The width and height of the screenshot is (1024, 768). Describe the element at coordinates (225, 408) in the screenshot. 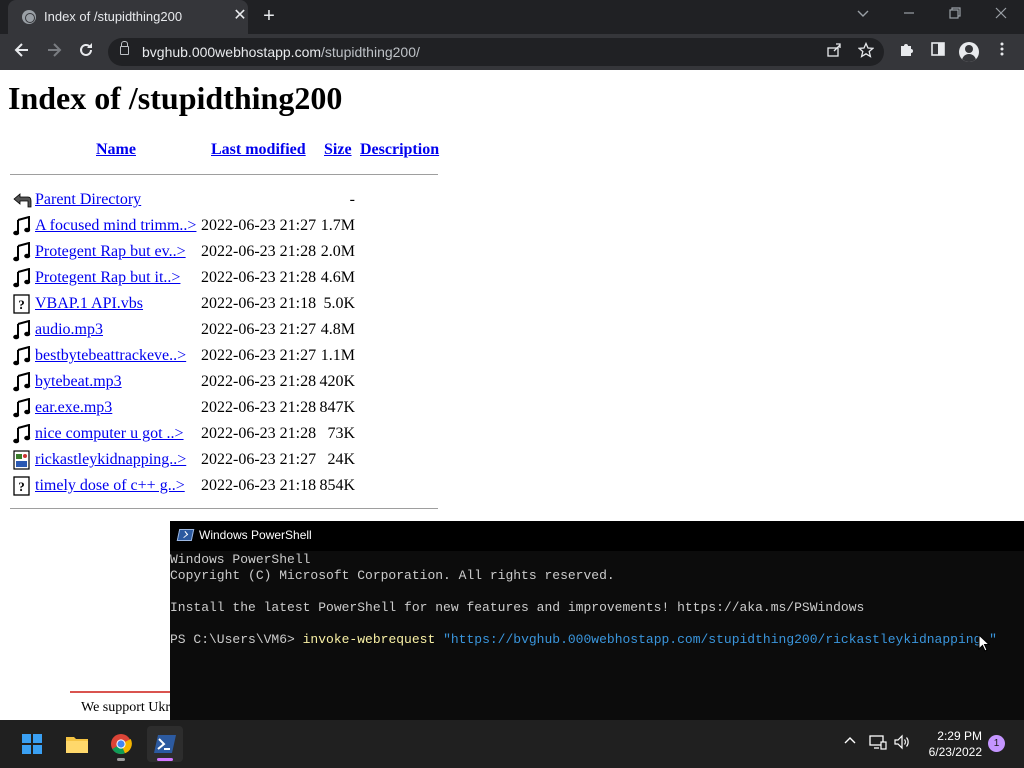

I see `file-row: ear.exe.mp3 2022-06-23 21:28 847K` at that location.